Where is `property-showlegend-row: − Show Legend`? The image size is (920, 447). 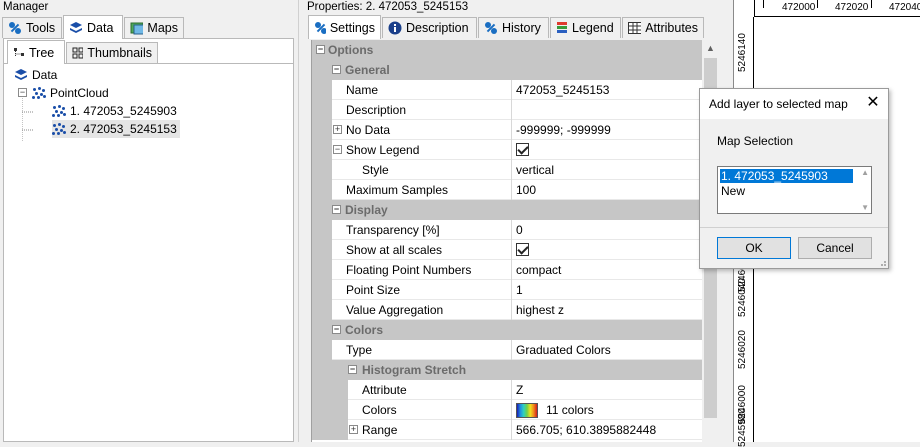
property-showlegend-row: − Show Legend is located at coordinates (507, 150).